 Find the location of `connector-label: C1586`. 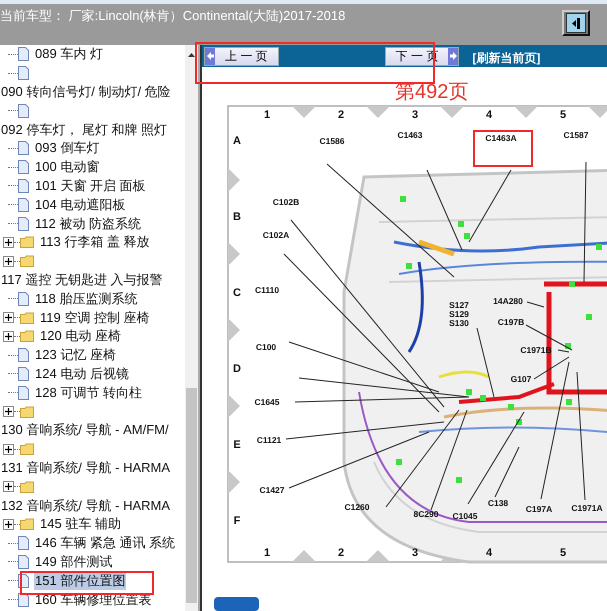

connector-label: C1586 is located at coordinates (332, 141).